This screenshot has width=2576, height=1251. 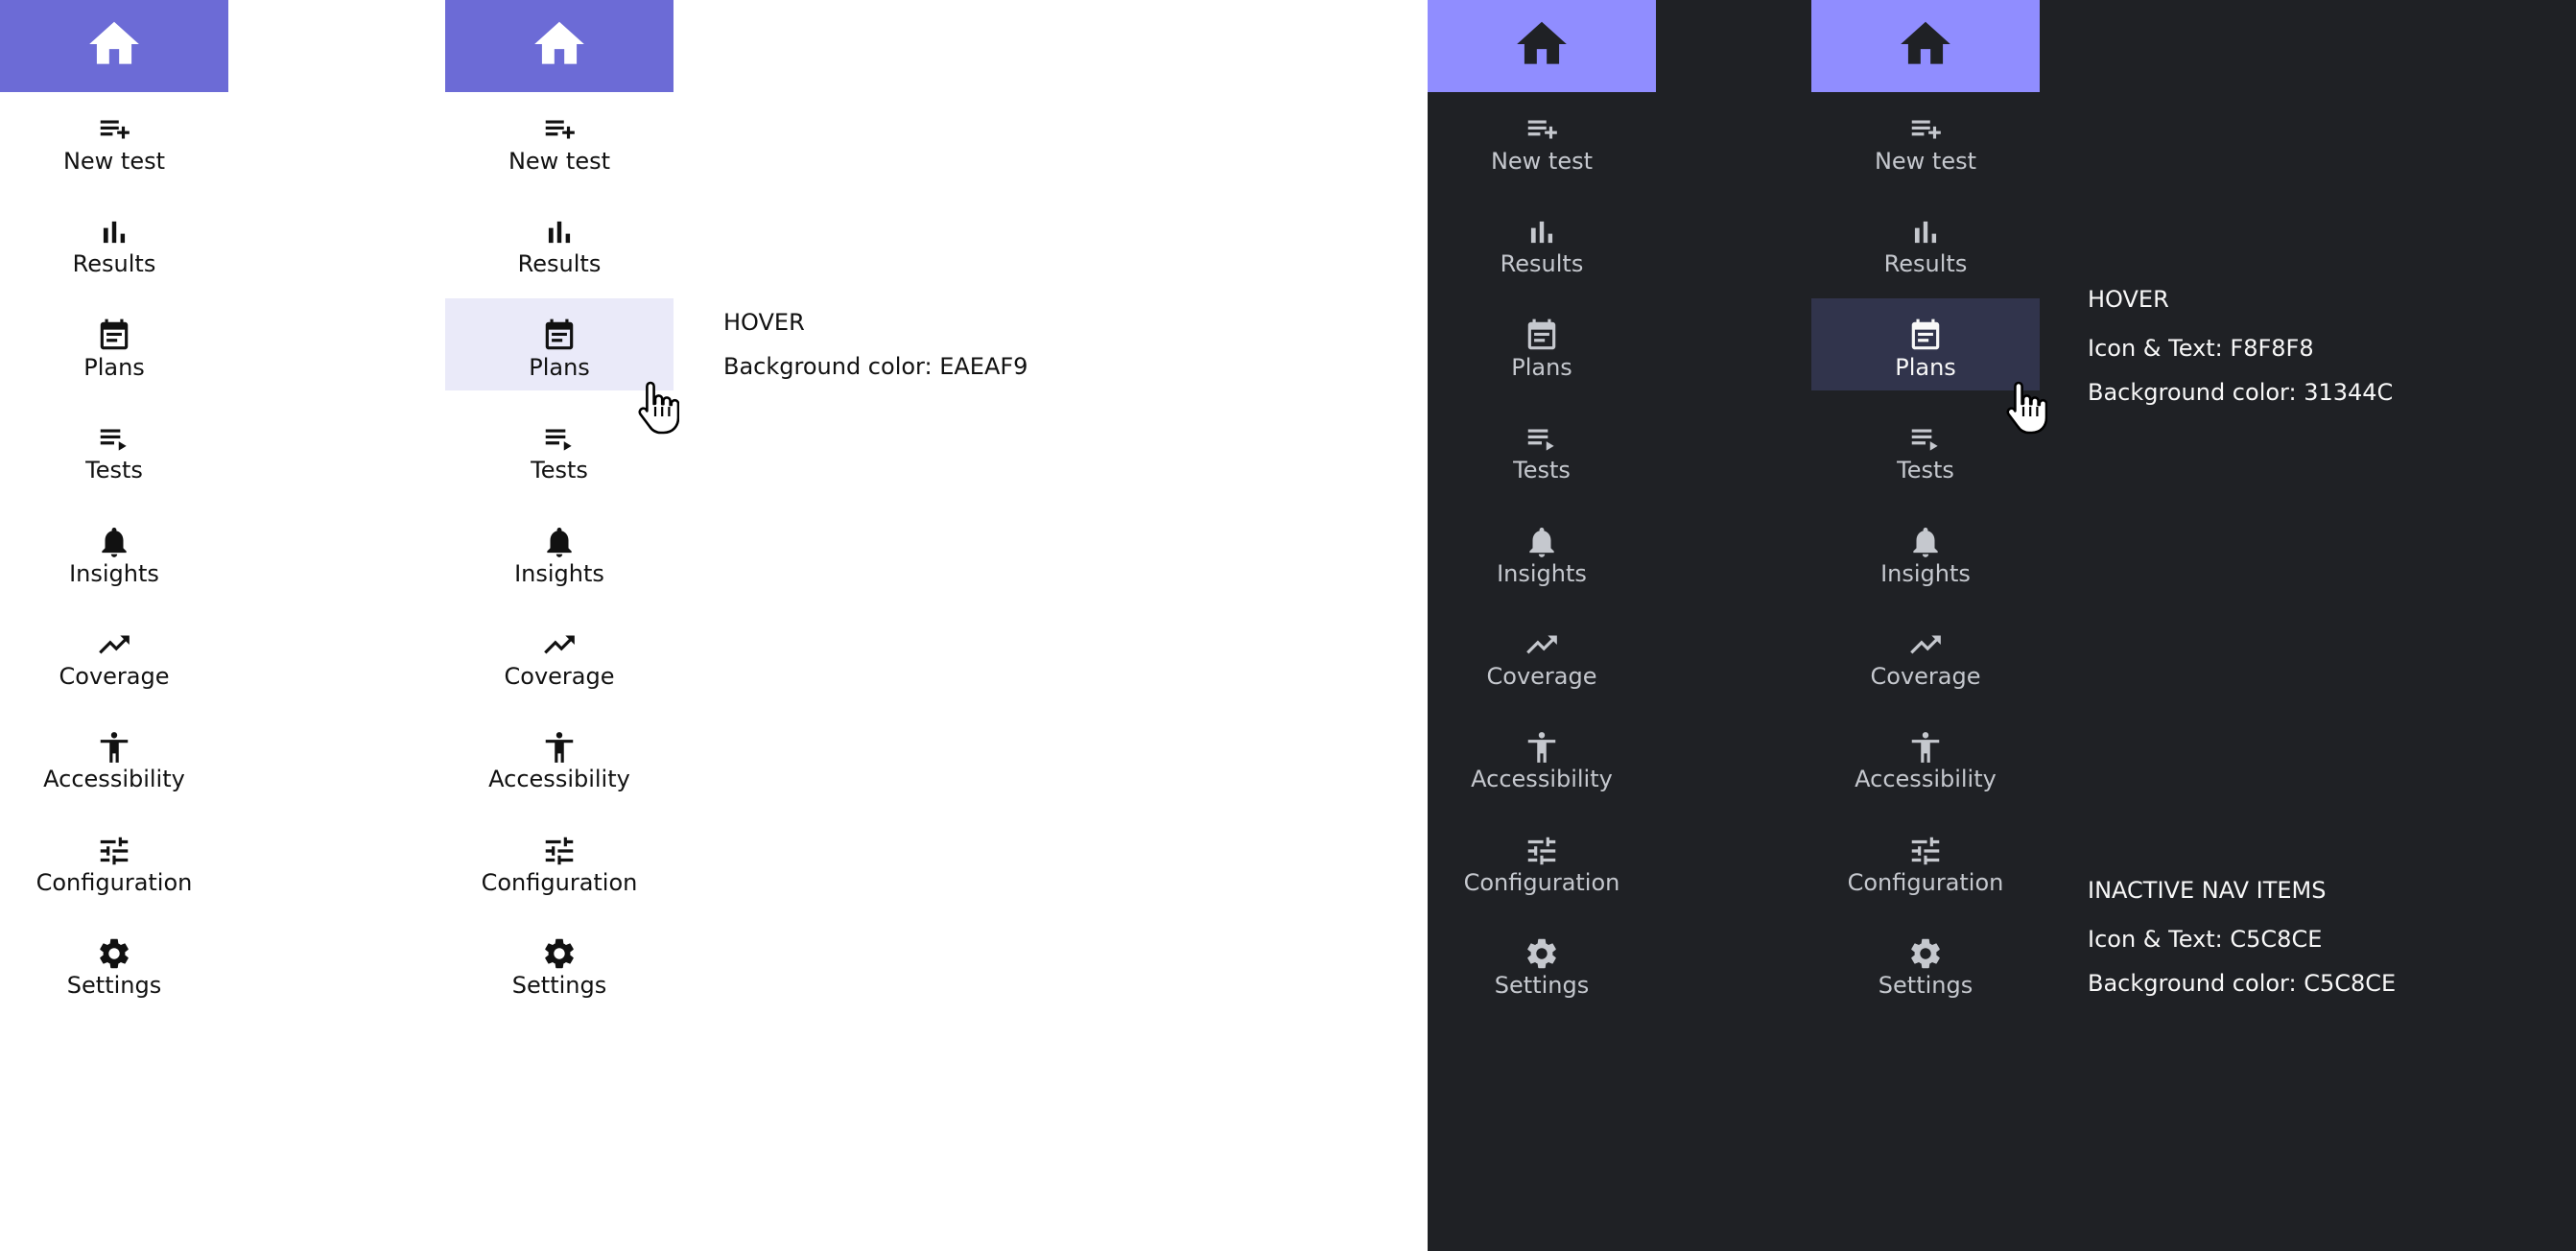 I want to click on note-icon-text-color: Icon & Text: F8F8F8, so click(x=2201, y=348).